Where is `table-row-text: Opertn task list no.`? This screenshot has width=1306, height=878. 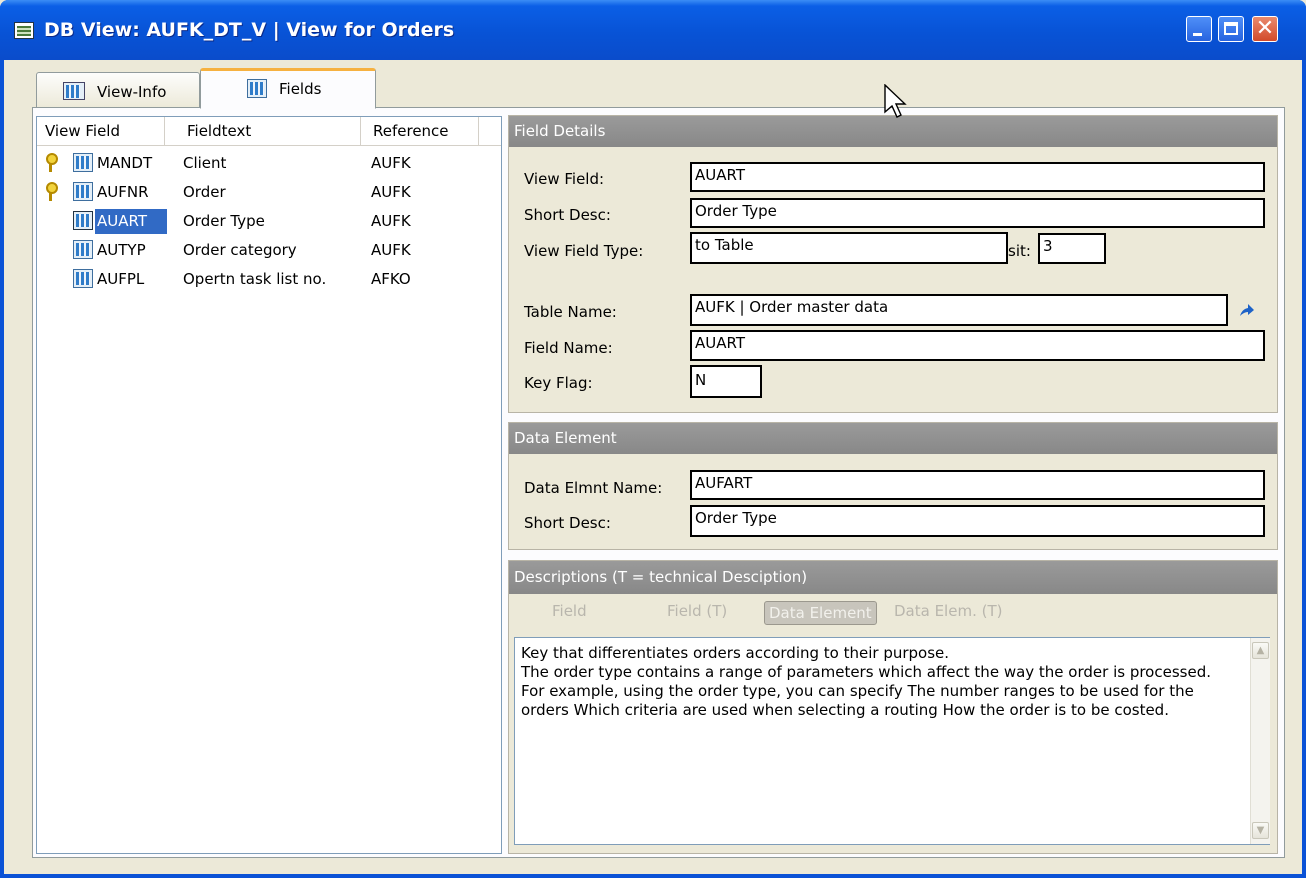 table-row-text: Opertn task list no. is located at coordinates (254, 279).